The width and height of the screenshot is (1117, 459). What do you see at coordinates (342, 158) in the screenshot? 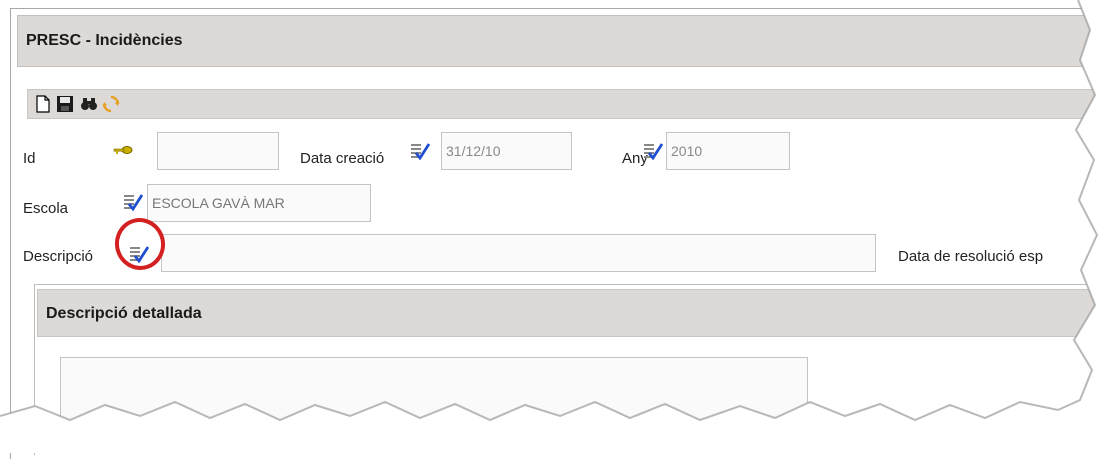
I see `data-creacio-label: Data creació` at bounding box center [342, 158].